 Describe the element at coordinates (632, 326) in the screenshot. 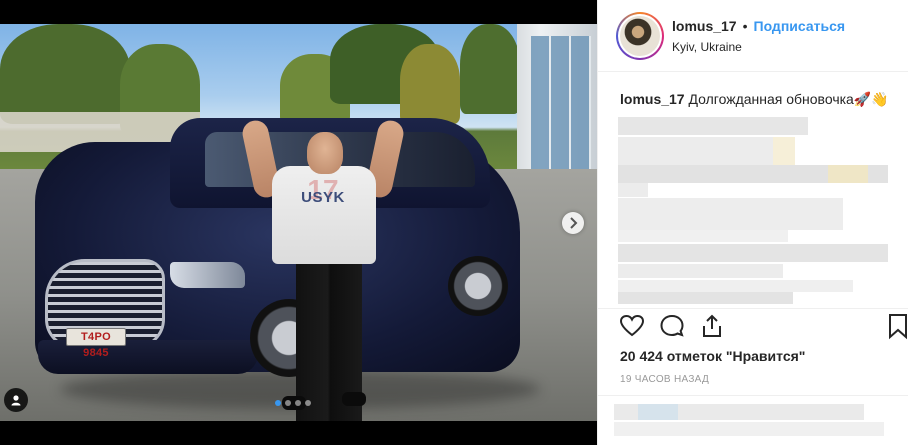

I see `heart-icon` at that location.